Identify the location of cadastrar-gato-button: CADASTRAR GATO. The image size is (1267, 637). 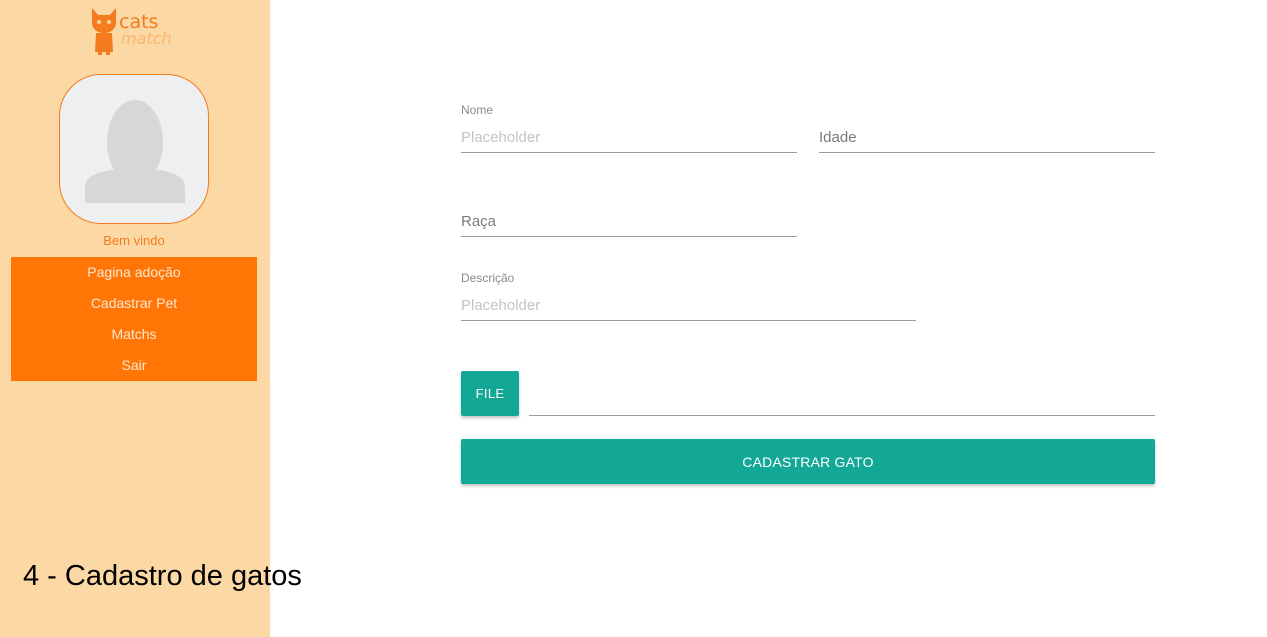
(808, 461).